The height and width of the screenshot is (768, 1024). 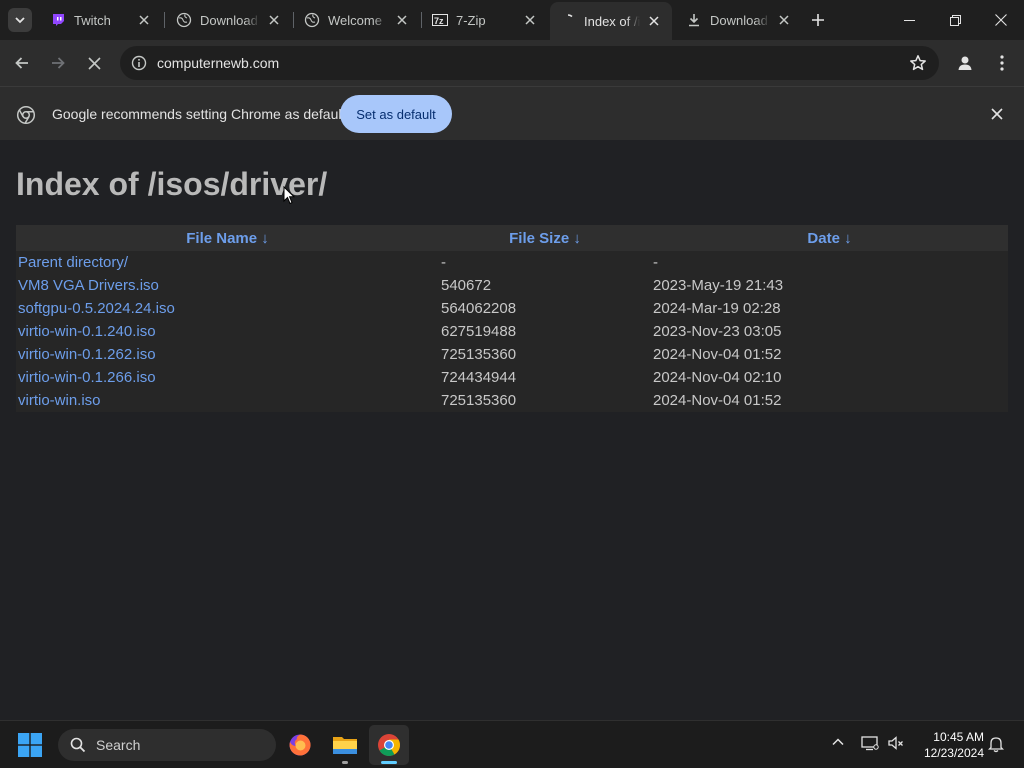 I want to click on taskbar-search-box: Search, so click(x=167, y=745).